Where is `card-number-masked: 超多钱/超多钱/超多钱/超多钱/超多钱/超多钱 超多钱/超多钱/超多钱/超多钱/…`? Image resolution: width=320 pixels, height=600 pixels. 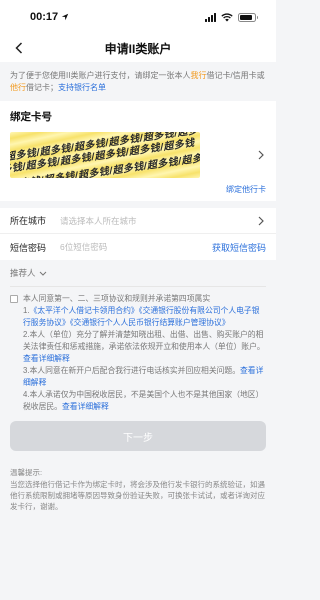
card-number-masked: 超多钱/超多钱/超多钱/超多钱/超多钱/超多钱 超多钱/超多钱/超多钱/超多钱/… is located at coordinates (105, 155).